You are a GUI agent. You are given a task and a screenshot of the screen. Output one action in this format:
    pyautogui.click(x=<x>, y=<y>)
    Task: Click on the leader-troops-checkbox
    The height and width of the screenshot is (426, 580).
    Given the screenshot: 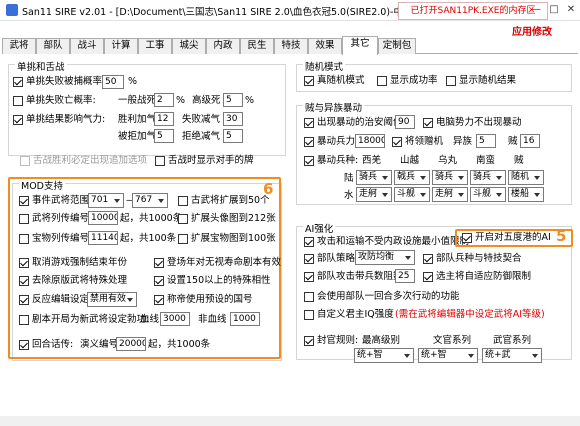 What is the action you would take?
    pyautogui.click(x=397, y=142)
    